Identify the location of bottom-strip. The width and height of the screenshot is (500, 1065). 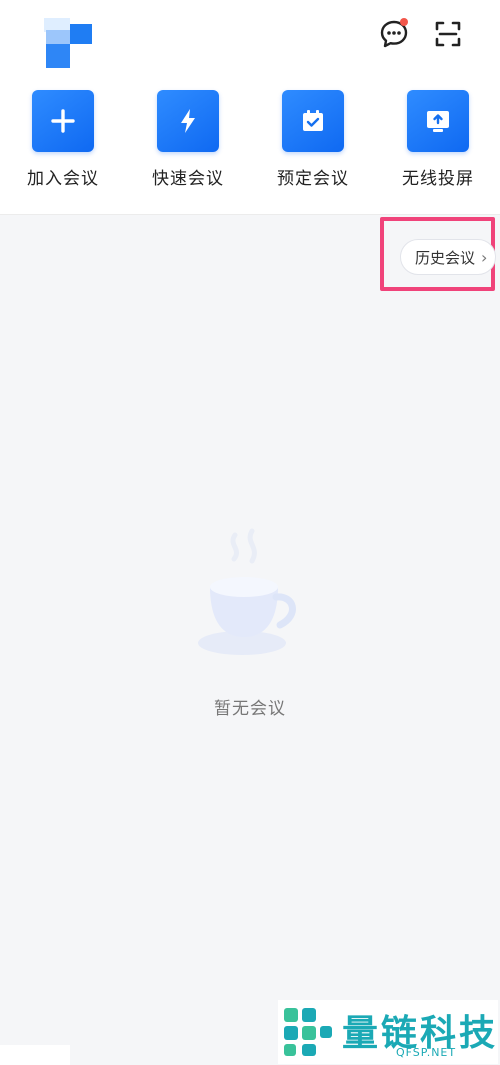
(35, 1055).